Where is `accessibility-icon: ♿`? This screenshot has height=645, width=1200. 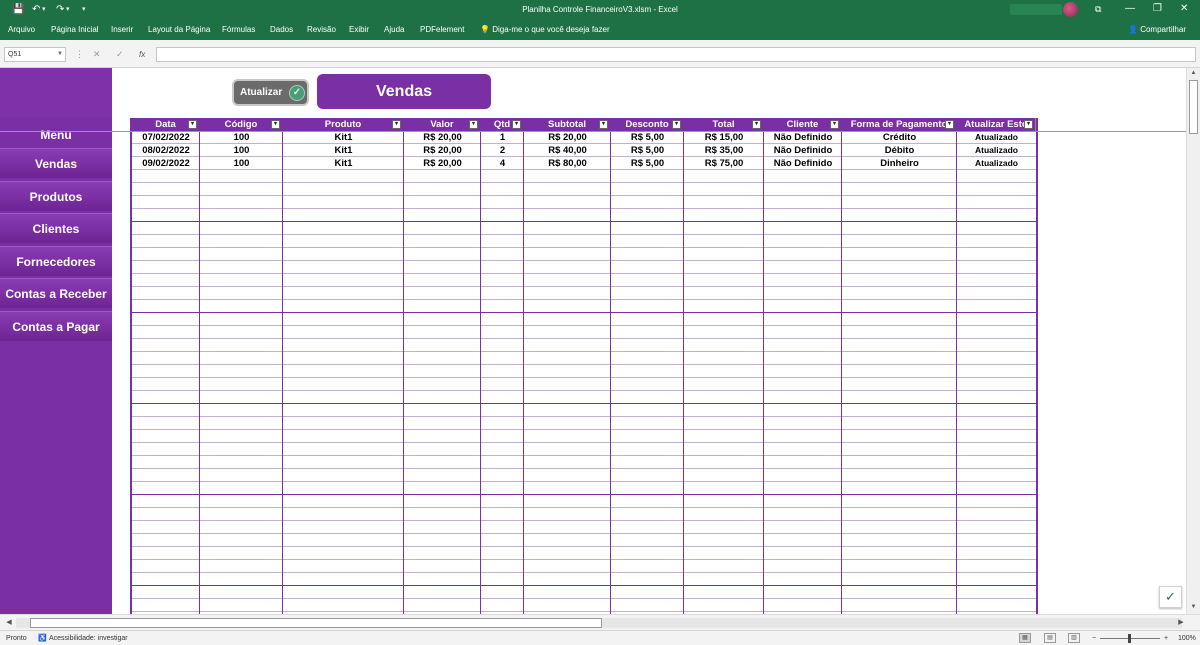 accessibility-icon: ♿ is located at coordinates (42, 638).